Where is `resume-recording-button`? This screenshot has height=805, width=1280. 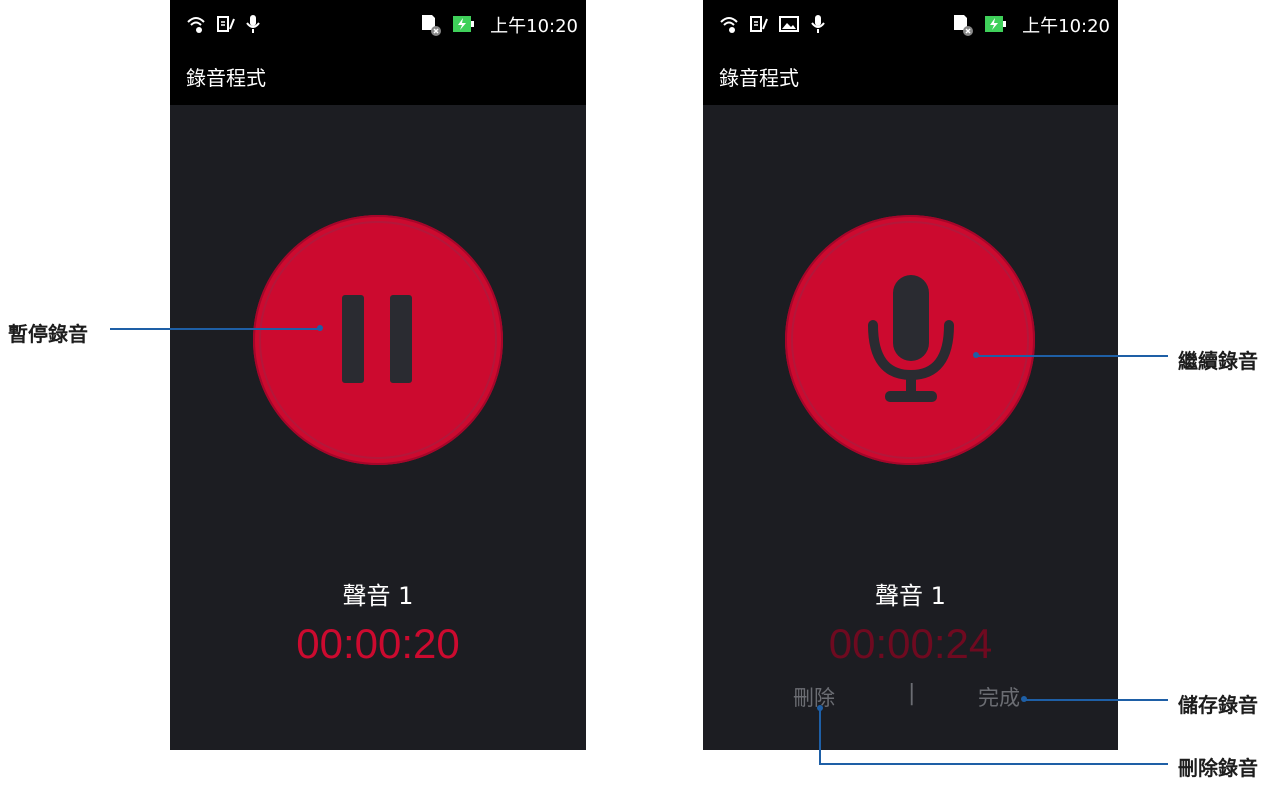
resume-recording-button is located at coordinates (910, 340).